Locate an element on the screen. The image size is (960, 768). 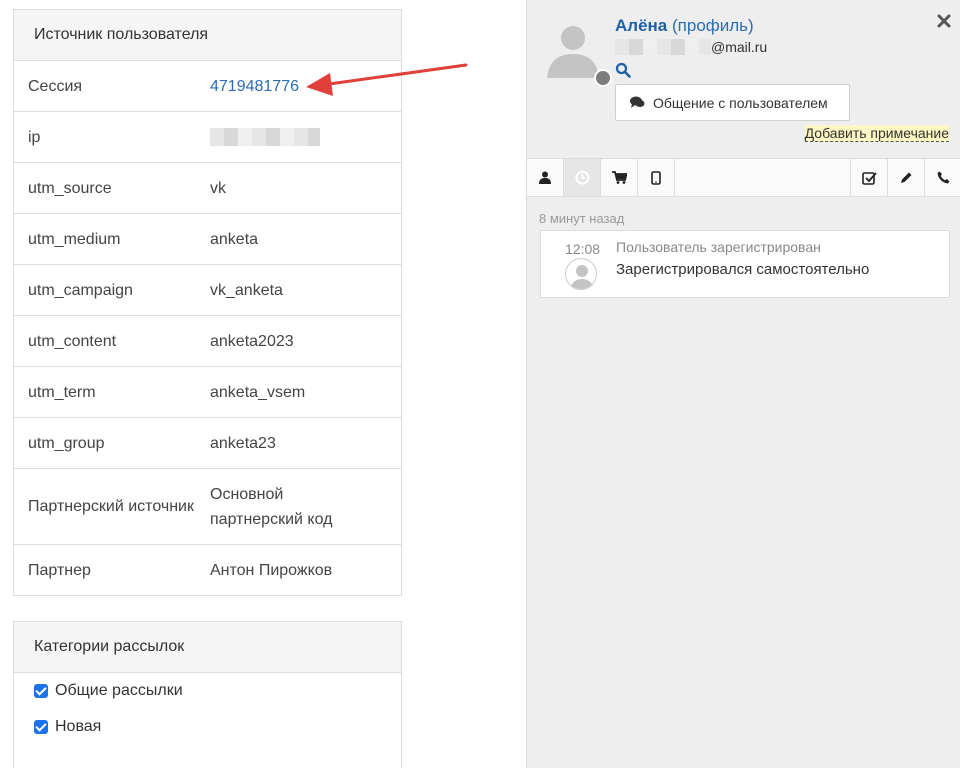
user-name-line: Алёна (профиль) is located at coordinates (684, 26).